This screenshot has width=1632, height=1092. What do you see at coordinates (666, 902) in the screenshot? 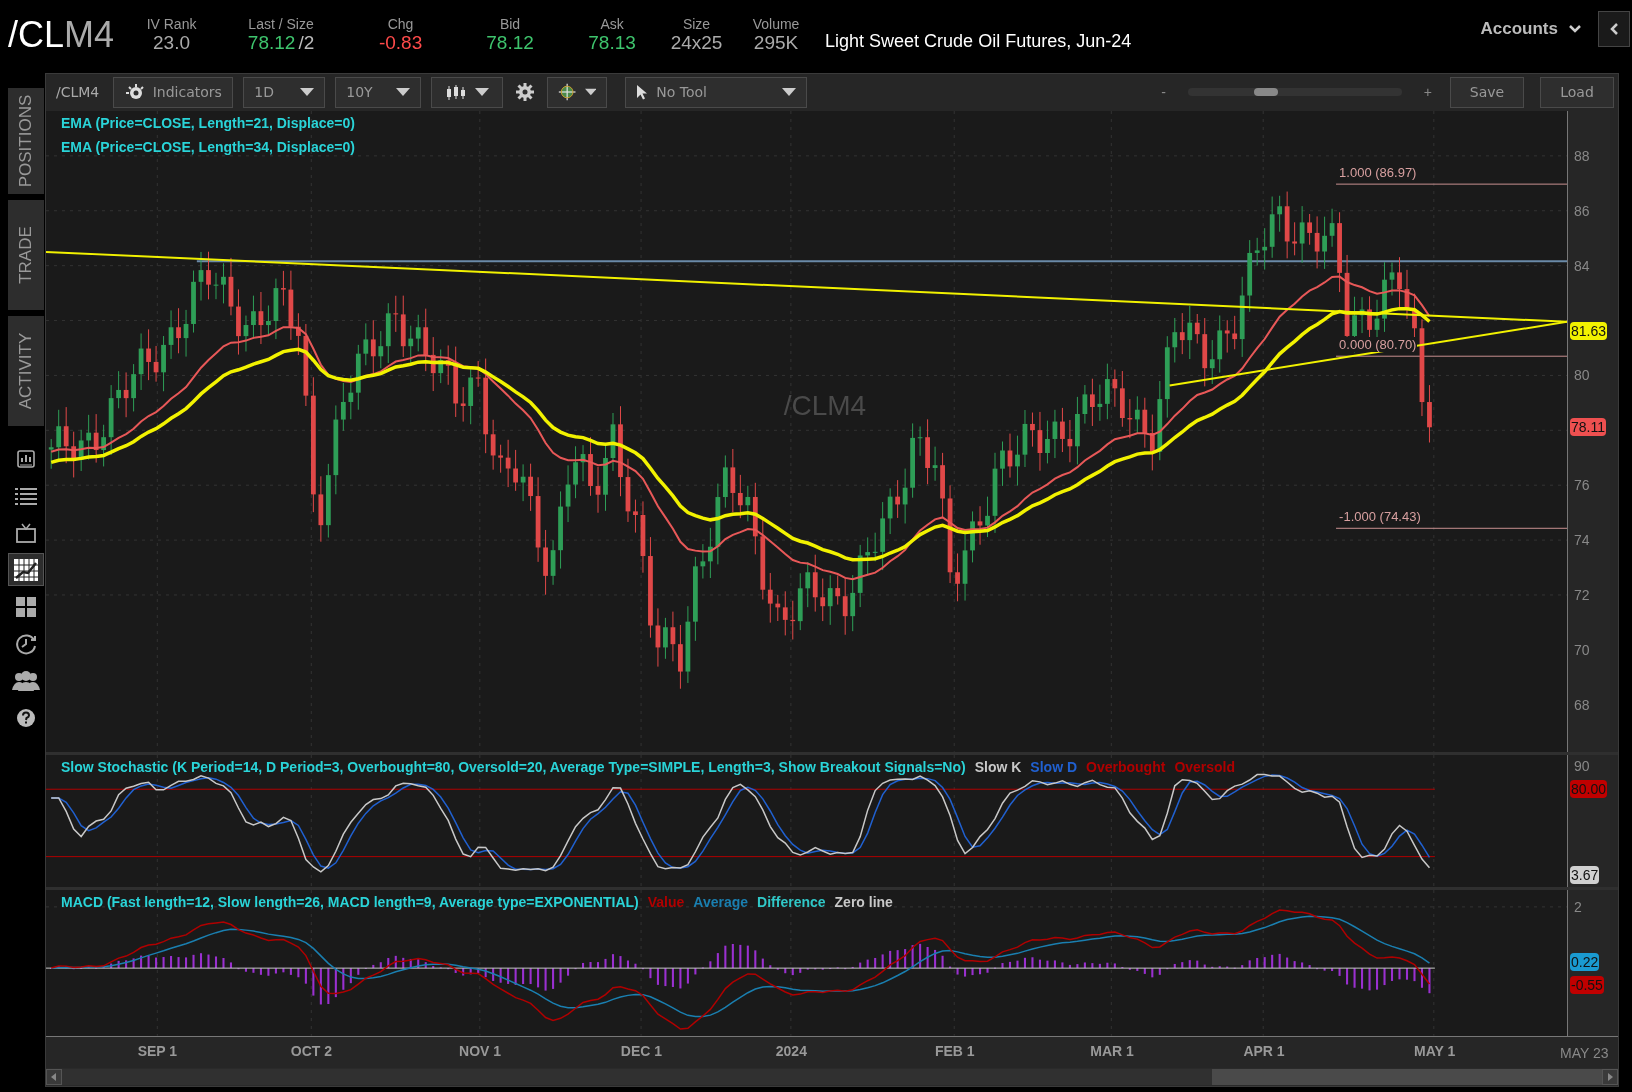
I see `legend-label: Value` at bounding box center [666, 902].